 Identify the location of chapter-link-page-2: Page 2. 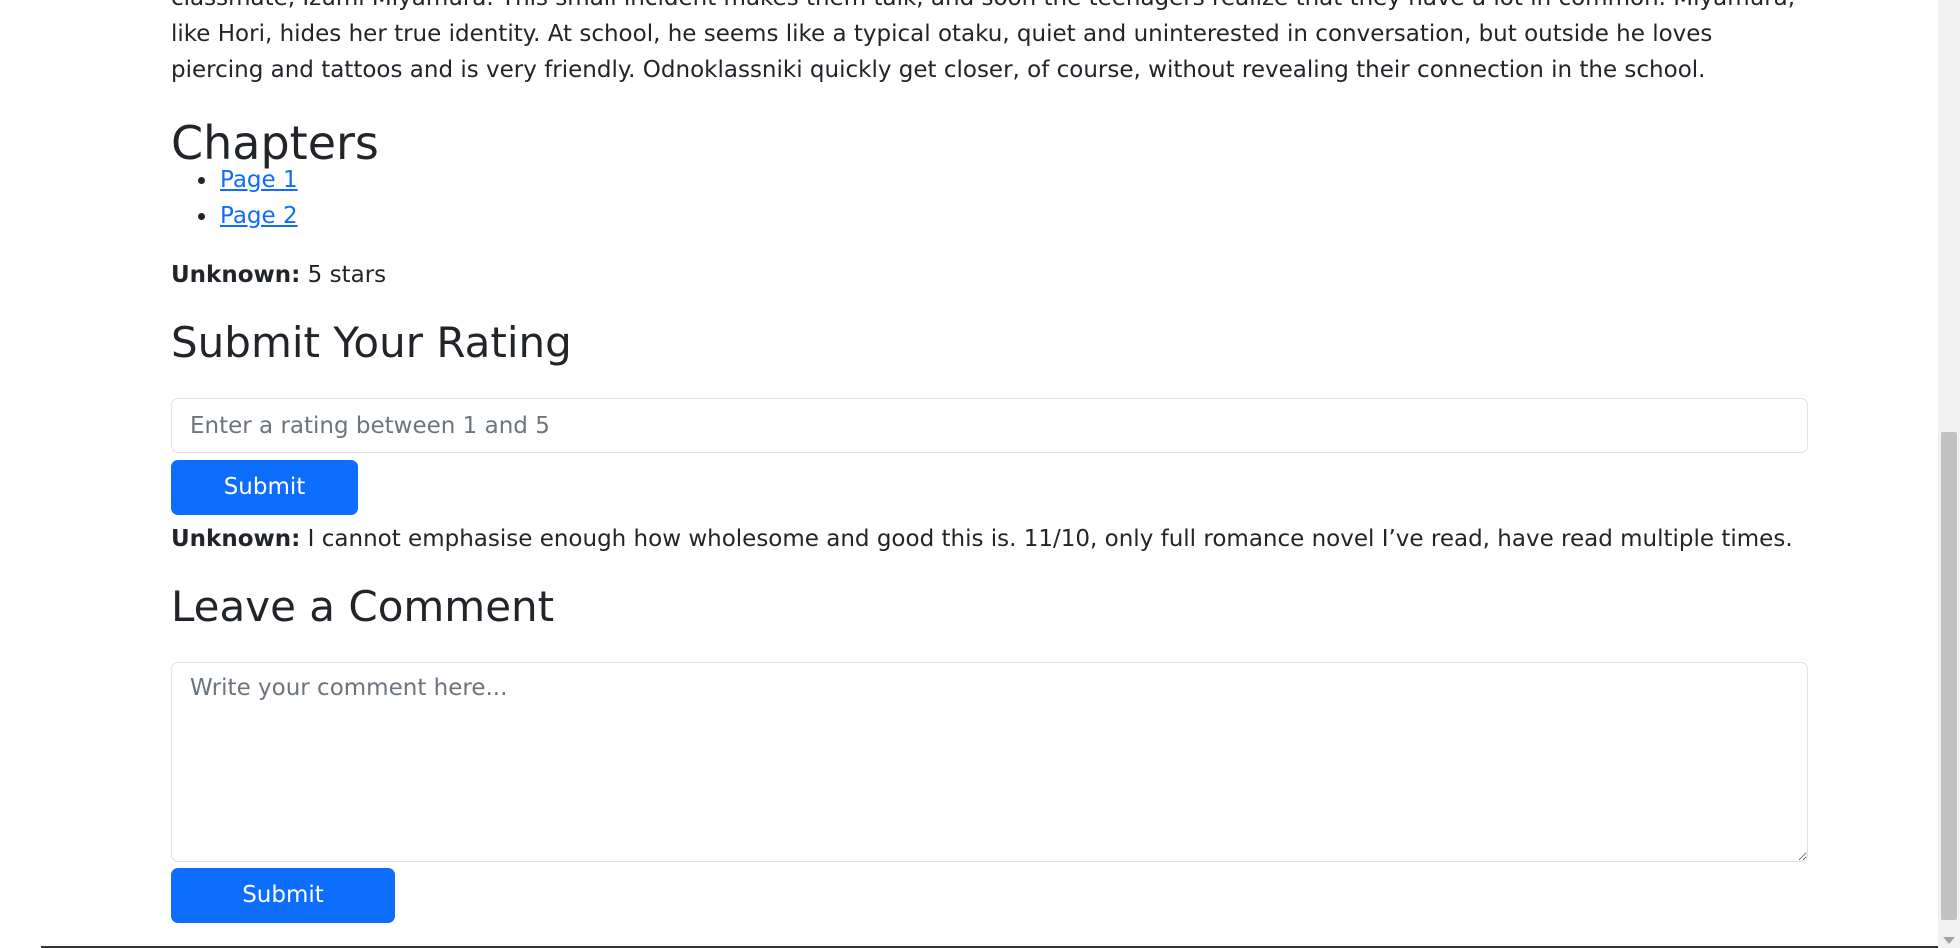
(259, 216).